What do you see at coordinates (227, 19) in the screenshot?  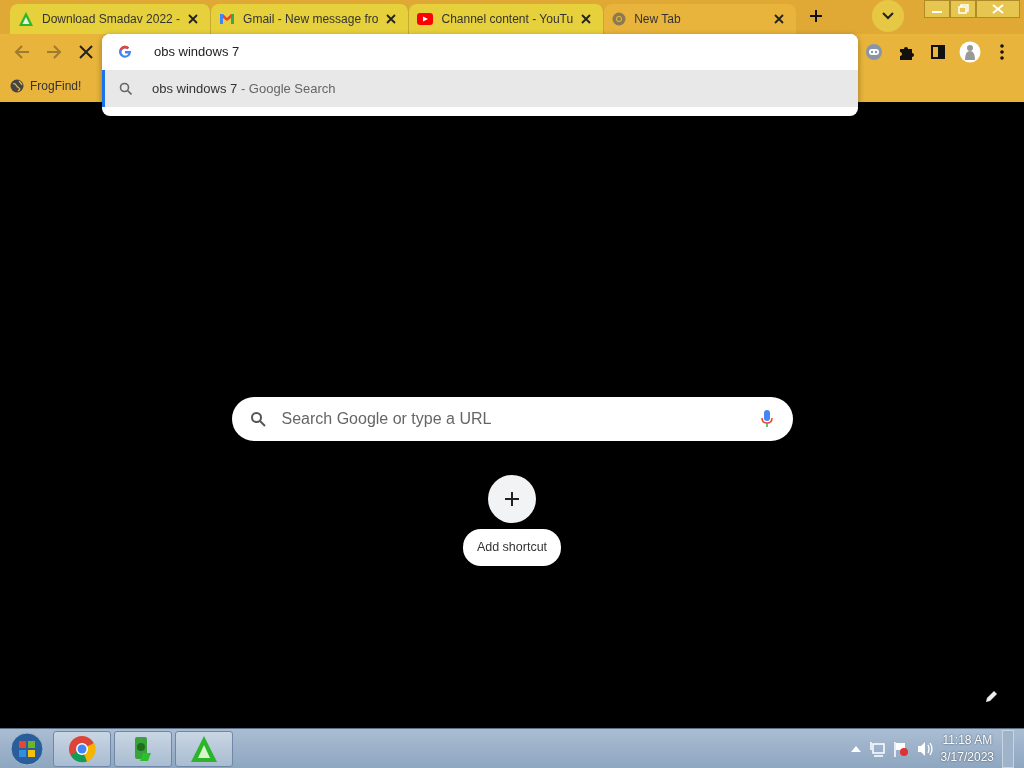 I see `mail-icon` at bounding box center [227, 19].